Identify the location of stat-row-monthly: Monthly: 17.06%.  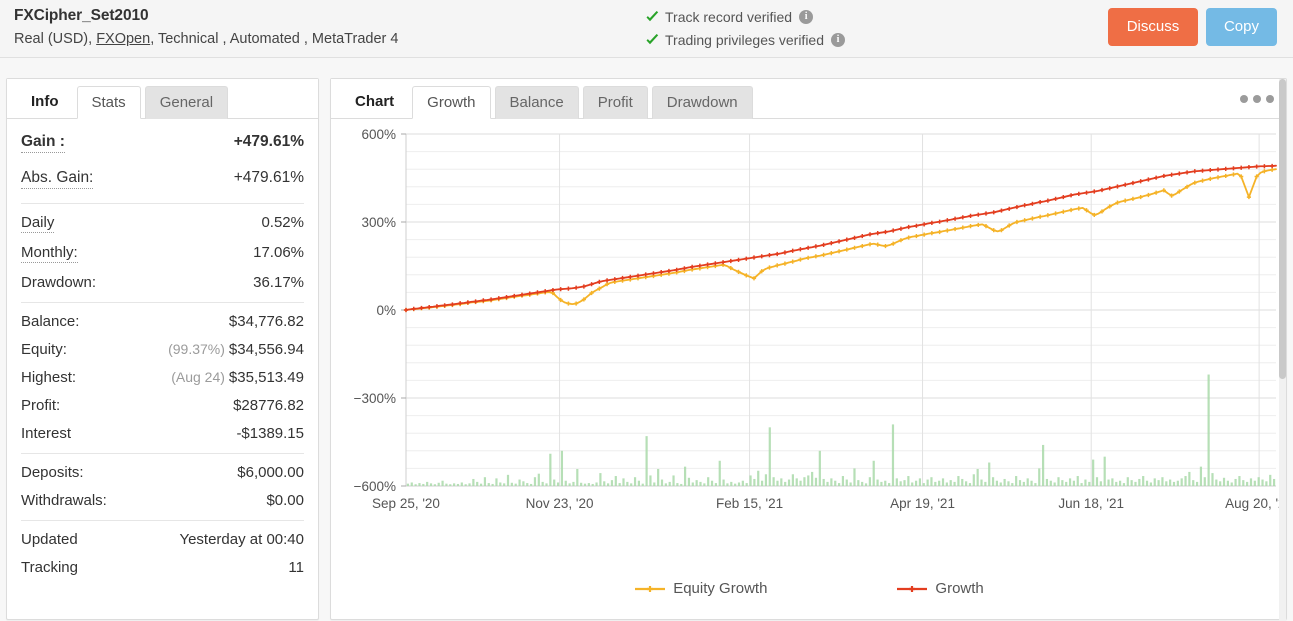
(162, 253).